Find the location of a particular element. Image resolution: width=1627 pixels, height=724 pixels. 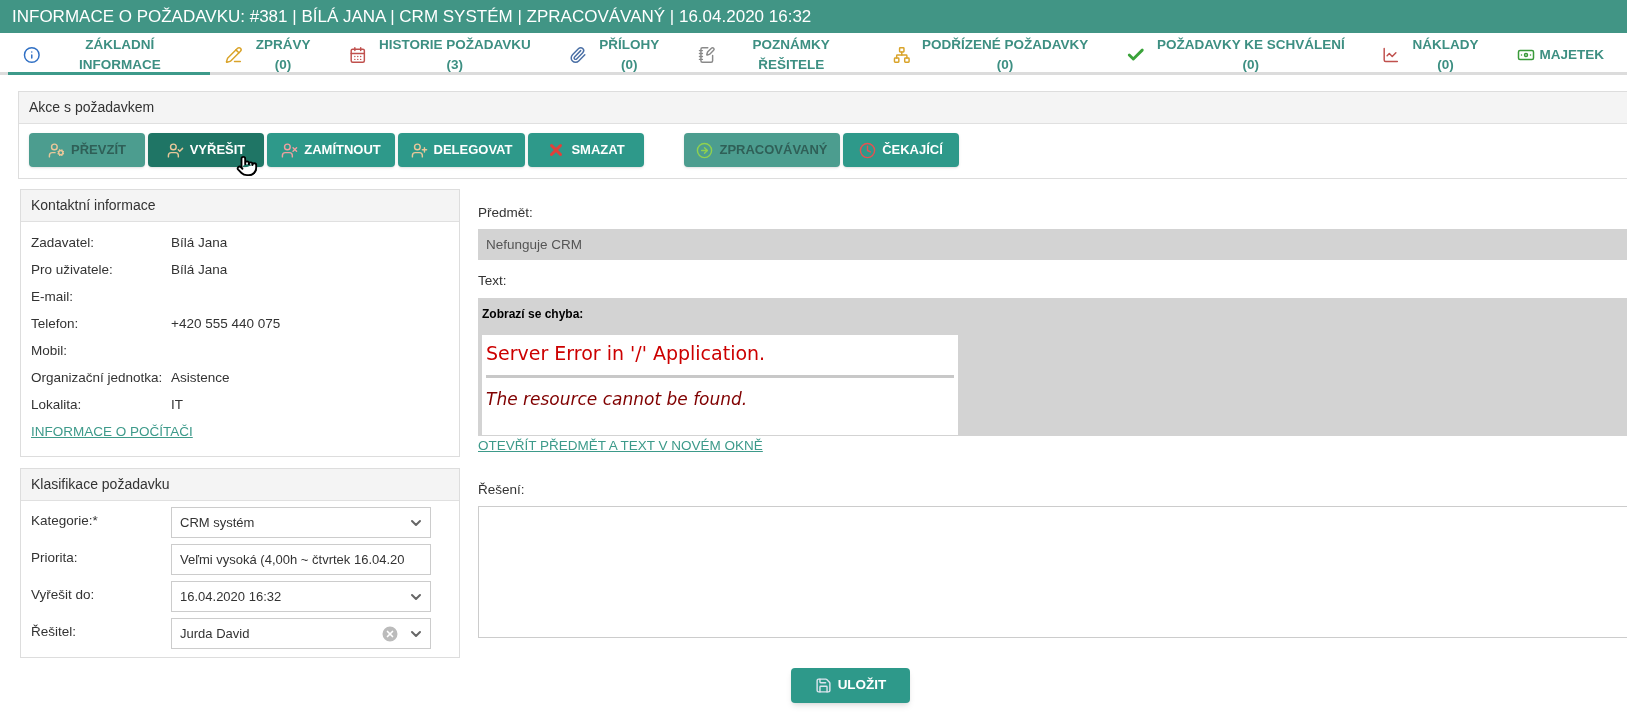

hierarchy-icon is located at coordinates (901, 55).